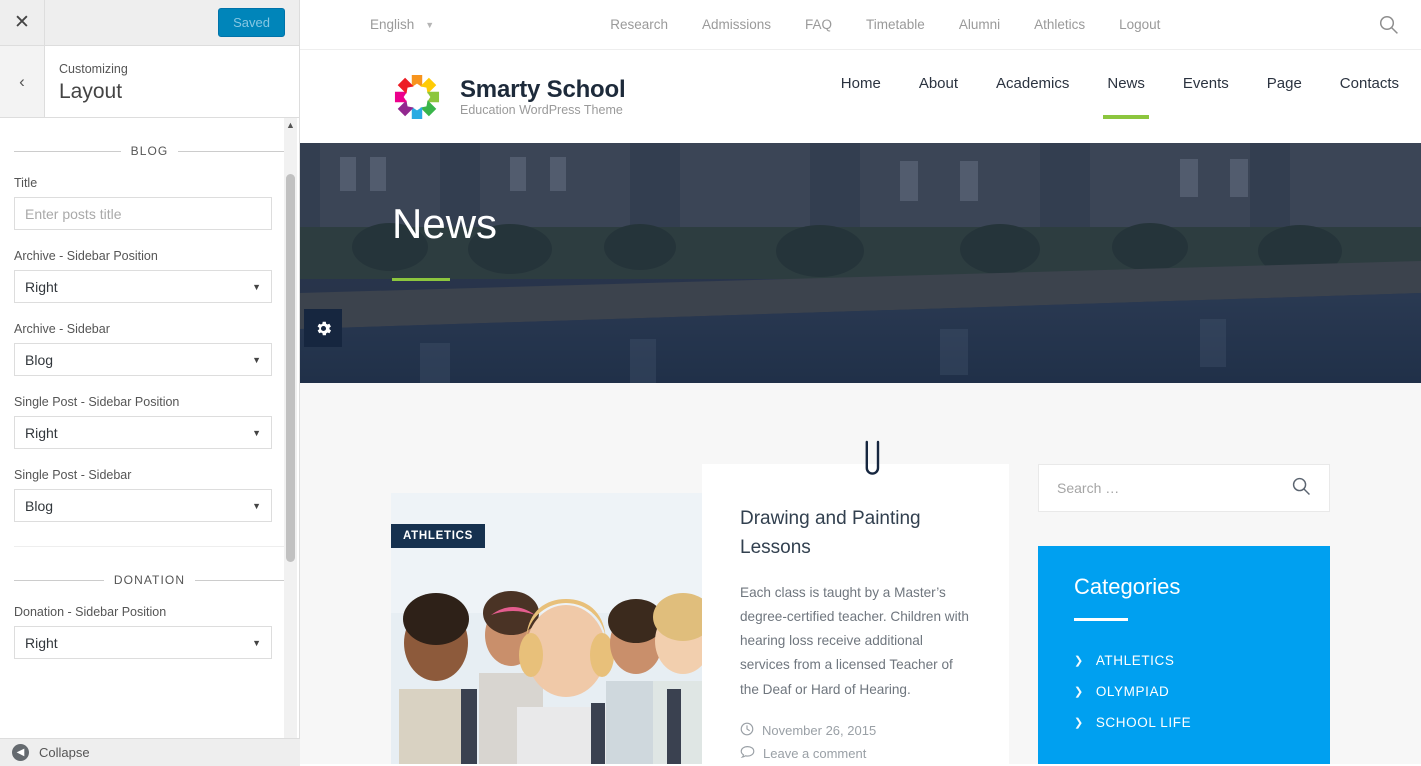  What do you see at coordinates (1284, 97) in the screenshot?
I see `nav-item-page: Page` at bounding box center [1284, 97].